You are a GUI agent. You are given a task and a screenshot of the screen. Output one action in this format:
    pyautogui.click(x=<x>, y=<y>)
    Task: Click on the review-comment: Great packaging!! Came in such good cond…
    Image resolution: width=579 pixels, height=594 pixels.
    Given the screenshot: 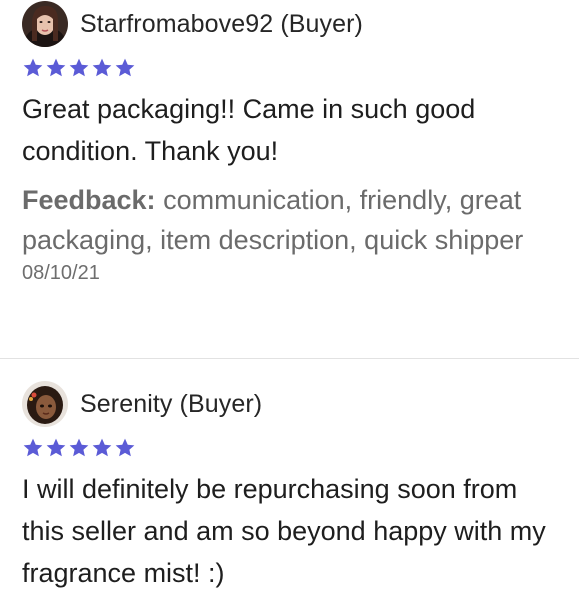 What is the action you would take?
    pyautogui.click(x=249, y=130)
    